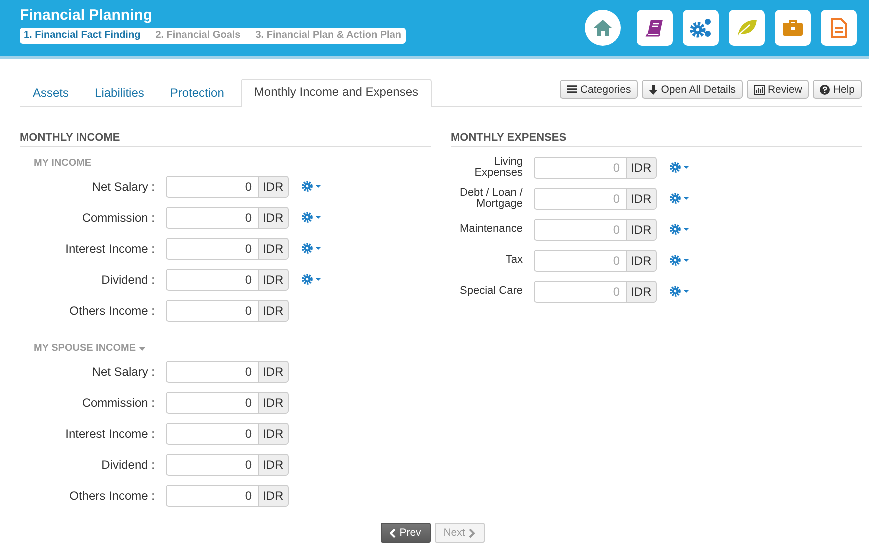 The image size is (869, 544). What do you see at coordinates (472, 533) in the screenshot?
I see `chevron-right-icon` at bounding box center [472, 533].